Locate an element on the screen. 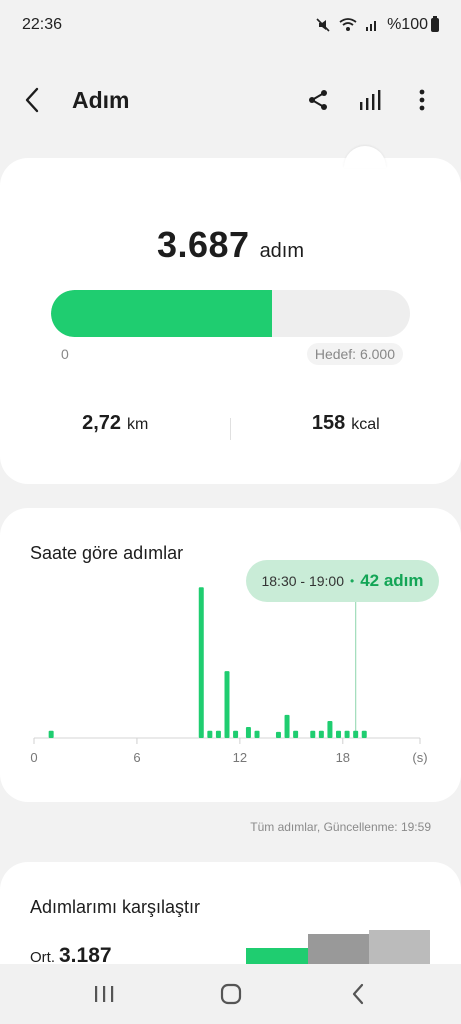 The height and width of the screenshot is (1024, 461). x-axis-unit: (s) is located at coordinates (419, 757).